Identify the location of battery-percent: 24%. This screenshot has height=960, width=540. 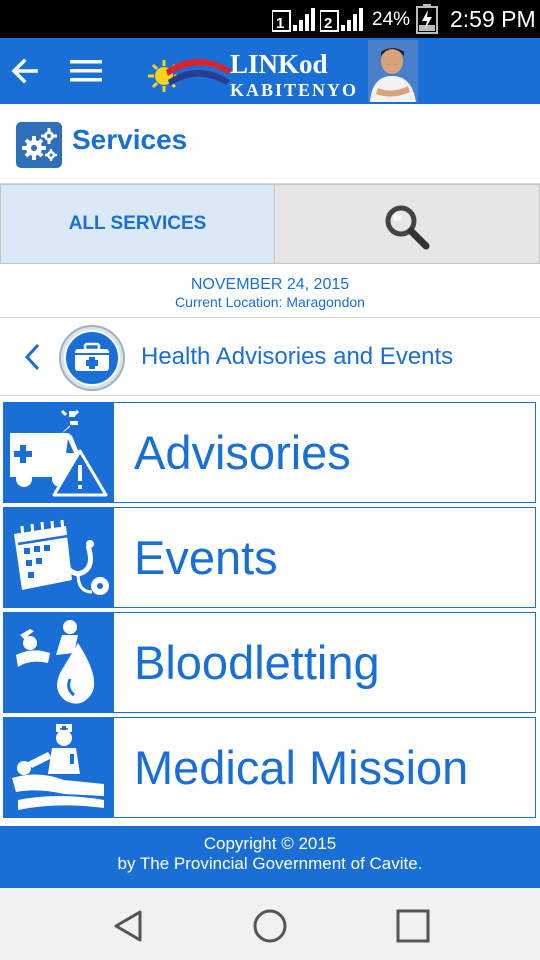
(391, 19).